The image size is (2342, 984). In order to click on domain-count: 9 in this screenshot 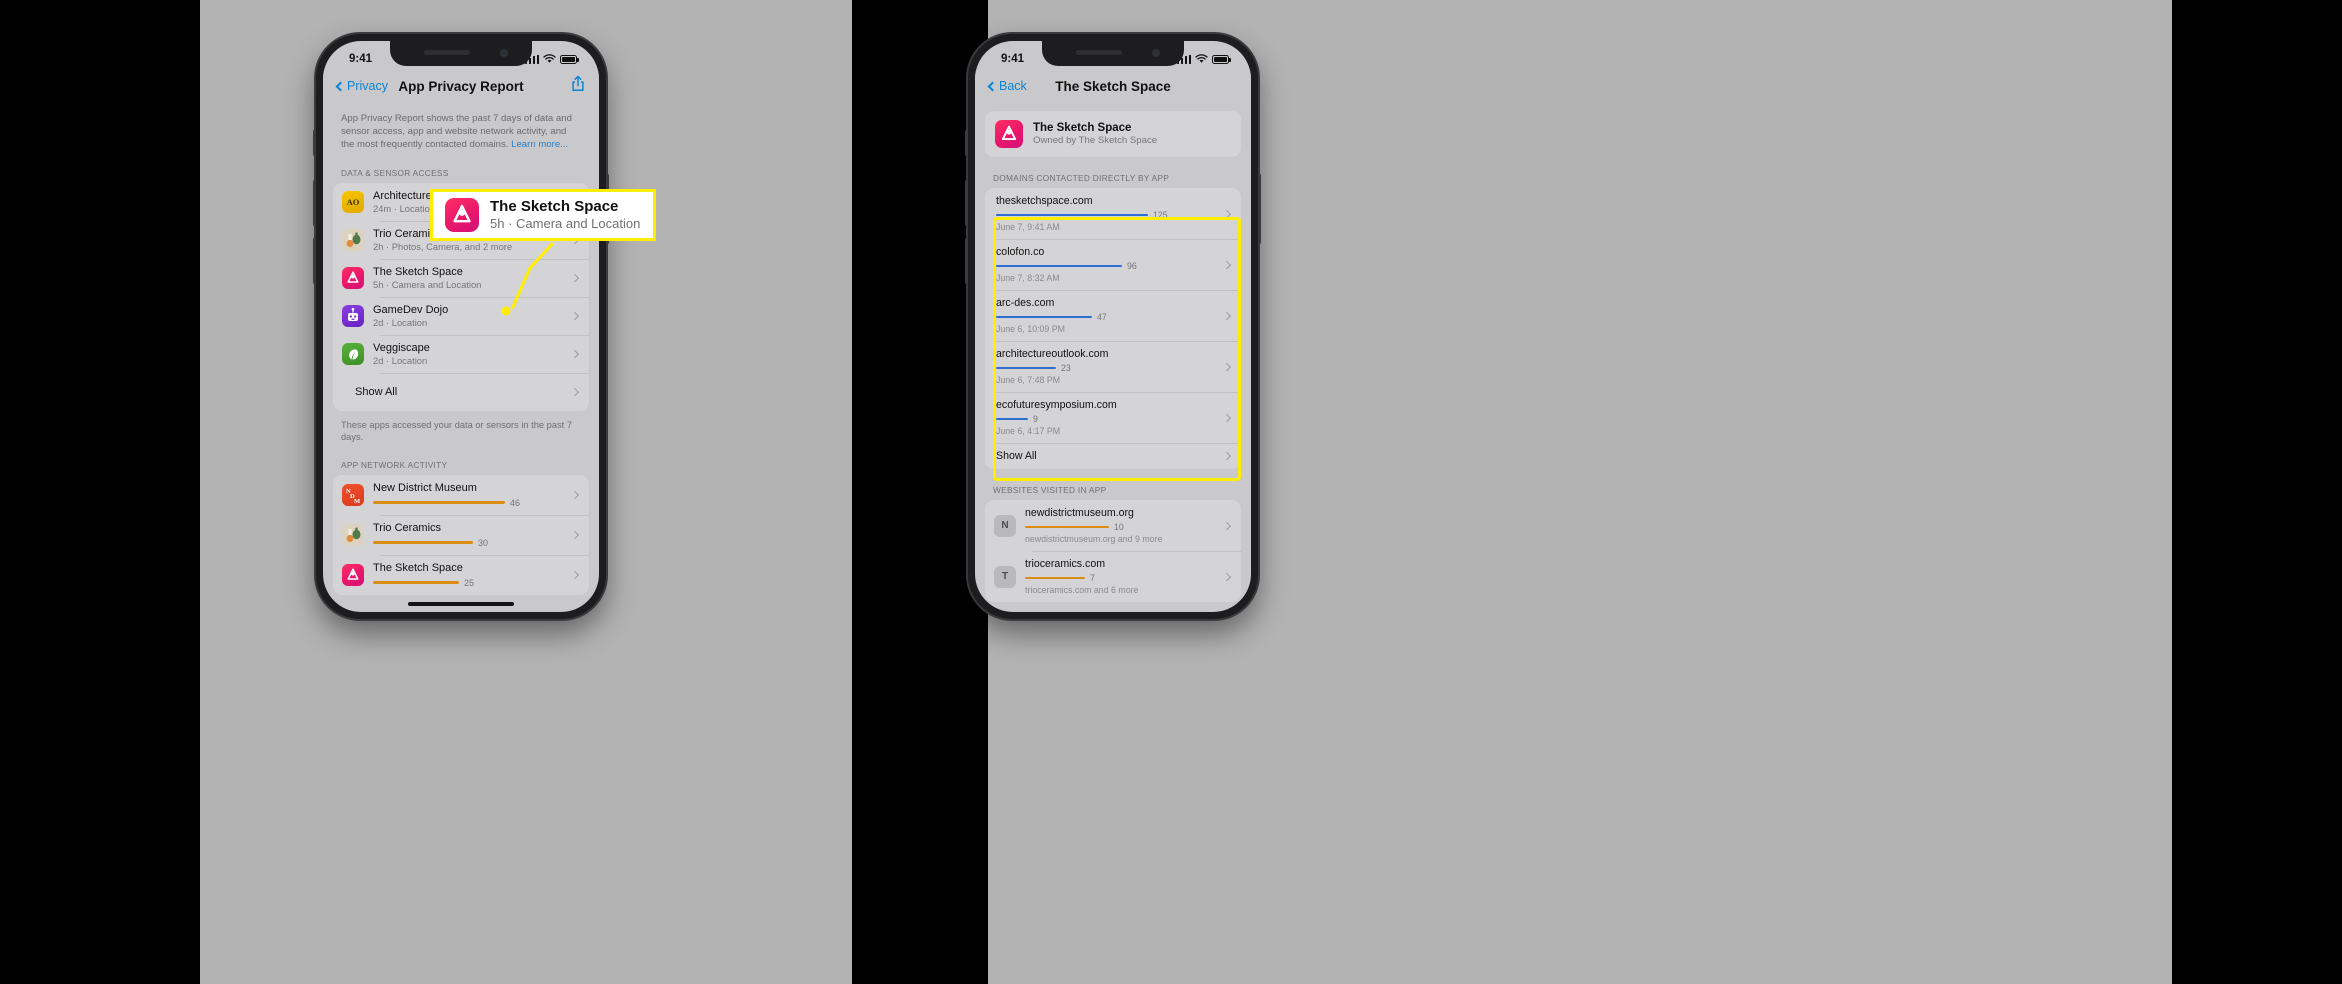, I will do `click(1035, 419)`.